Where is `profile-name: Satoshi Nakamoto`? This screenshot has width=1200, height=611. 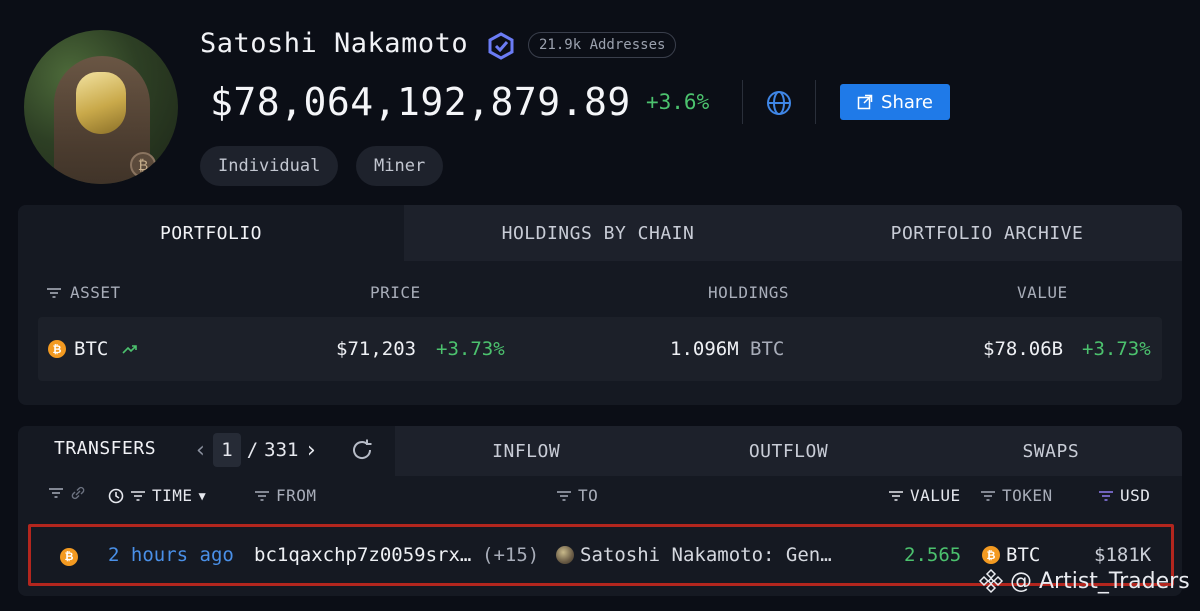
profile-name: Satoshi Nakamoto is located at coordinates (334, 43).